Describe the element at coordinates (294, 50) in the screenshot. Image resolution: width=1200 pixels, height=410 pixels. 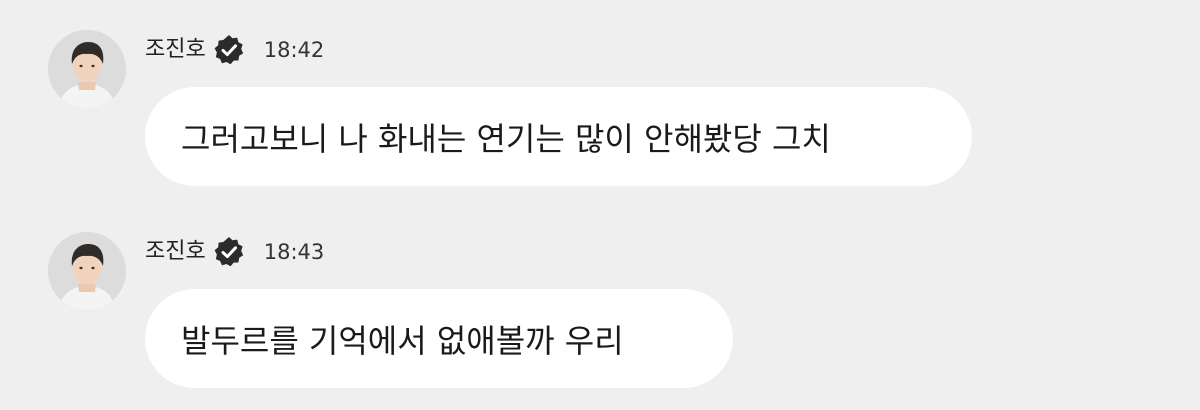
I see `timestamp: 18:42` at that location.